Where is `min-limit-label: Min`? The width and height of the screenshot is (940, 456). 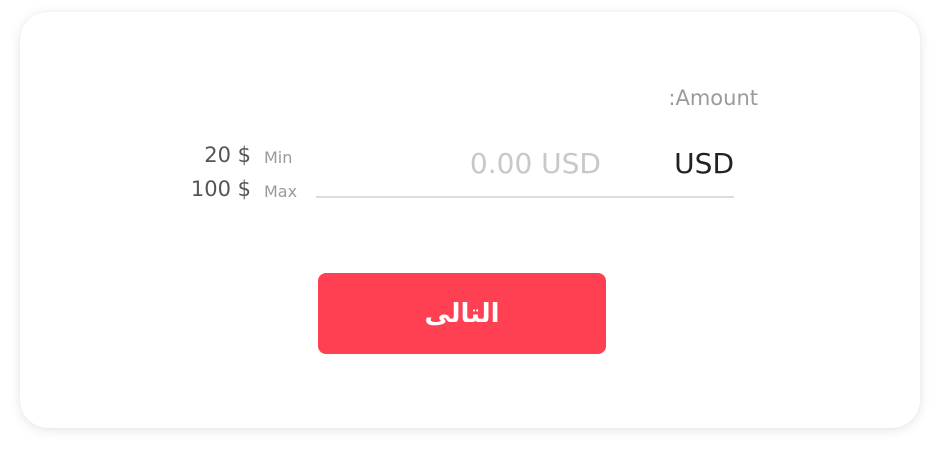
min-limit-label: Min is located at coordinates (278, 157).